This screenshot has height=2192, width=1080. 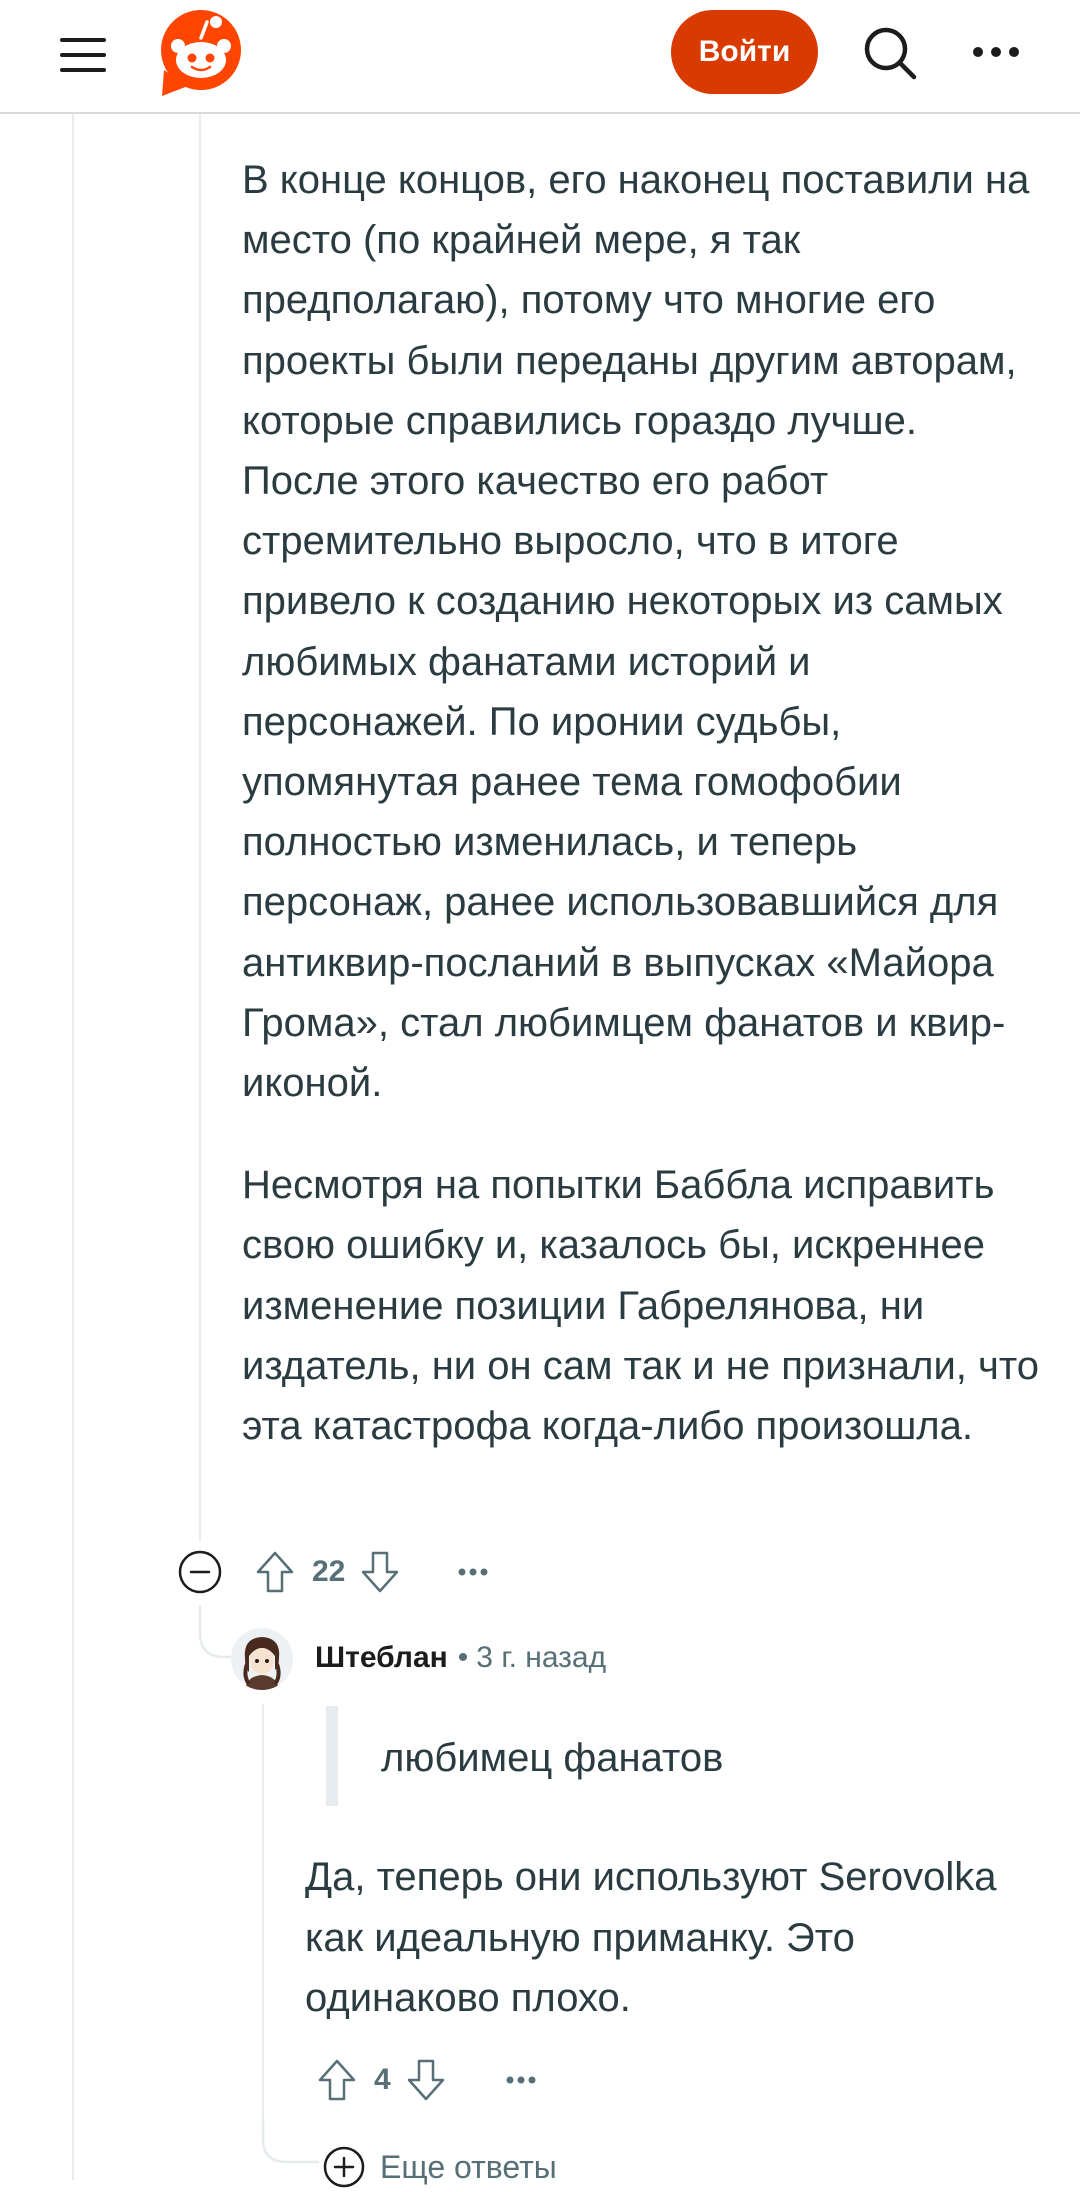 I want to click on more-replies-button: Еще ответы, so click(x=439, y=2167).